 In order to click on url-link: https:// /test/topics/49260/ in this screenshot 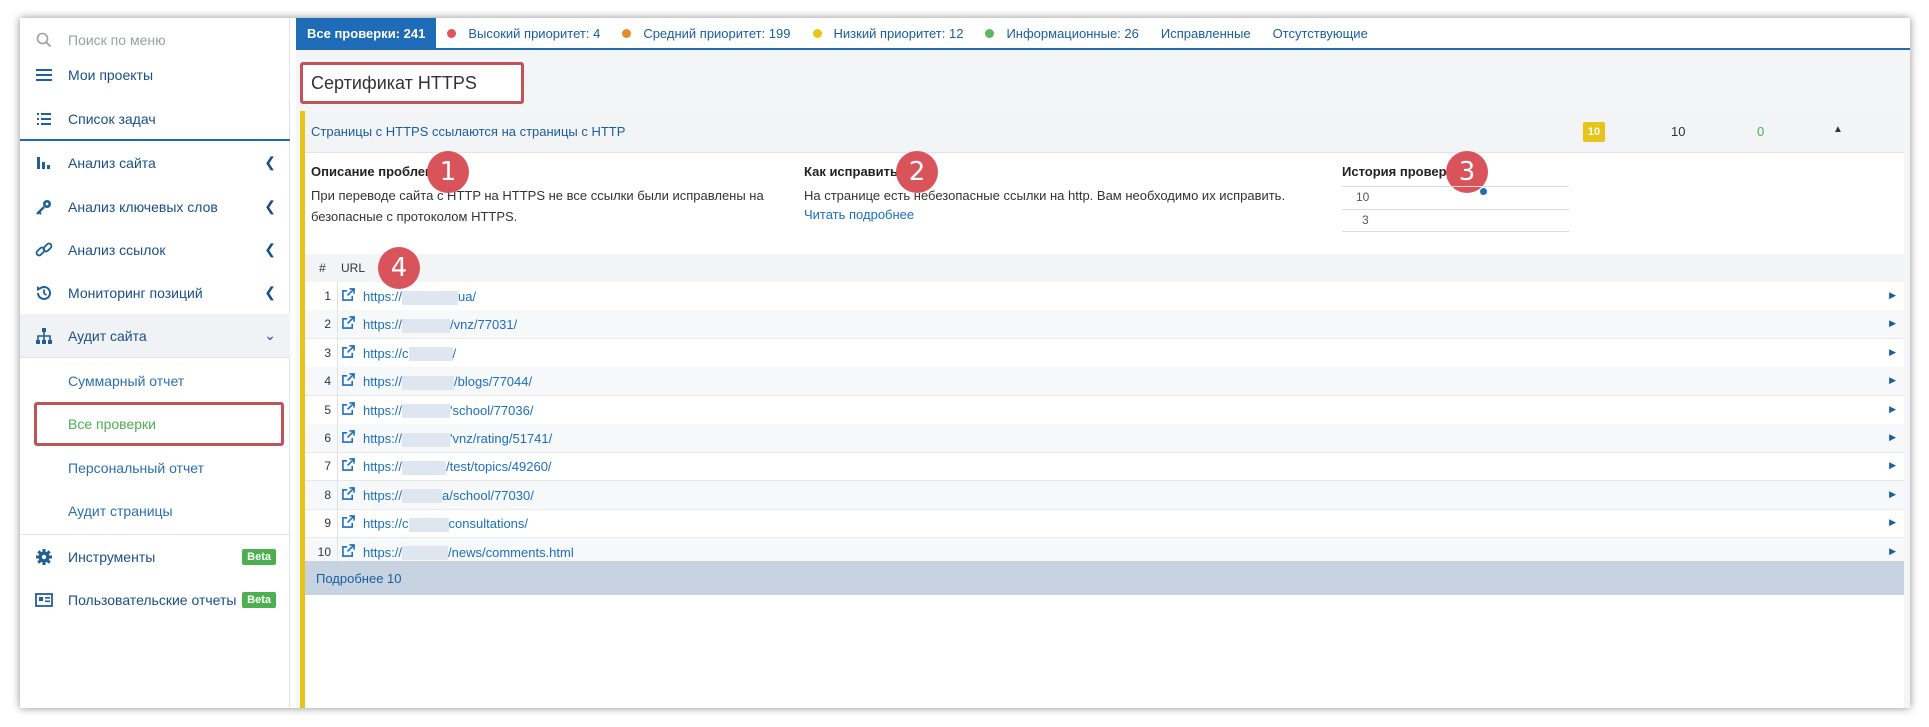, I will do `click(457, 467)`.